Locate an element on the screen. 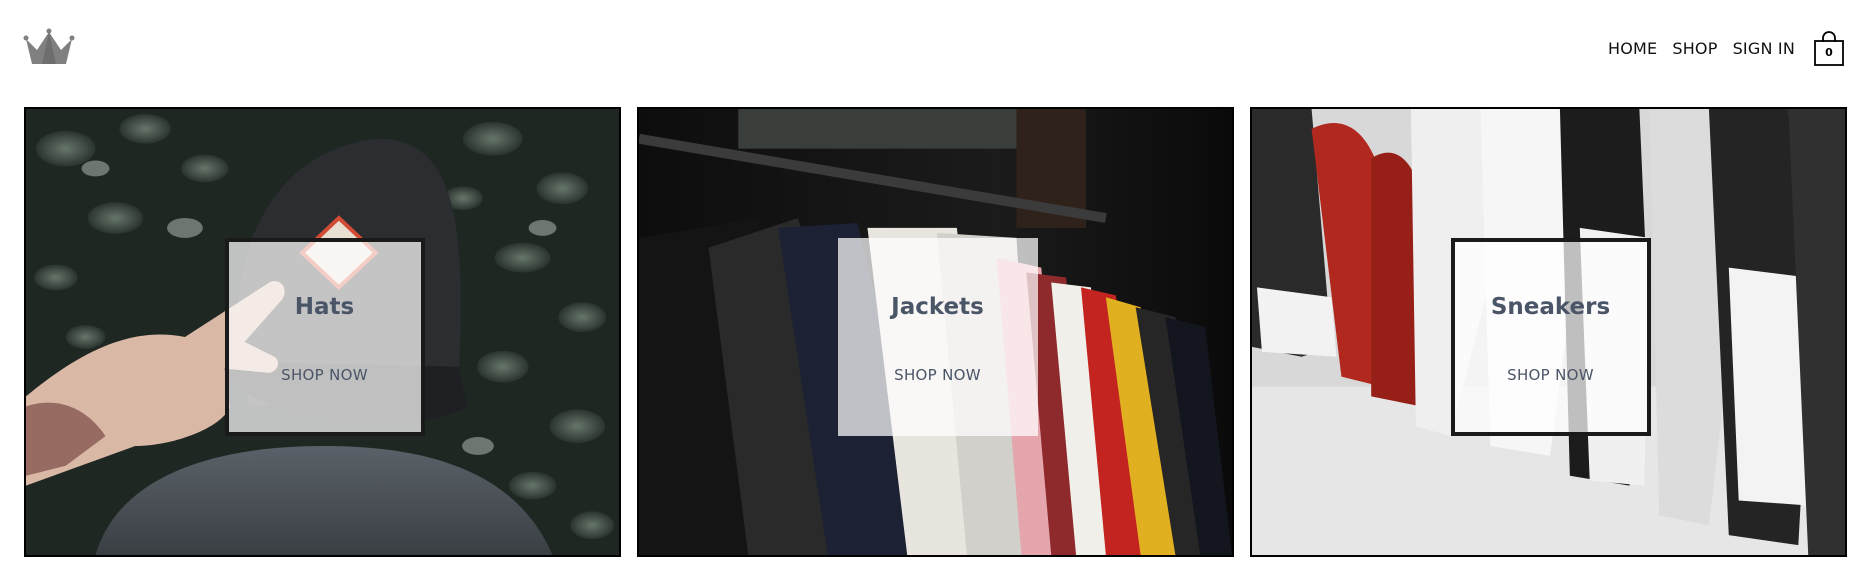 The width and height of the screenshot is (1871, 572). sneakers-label-box: Sneakers SHOP NOW is located at coordinates (1550, 337).